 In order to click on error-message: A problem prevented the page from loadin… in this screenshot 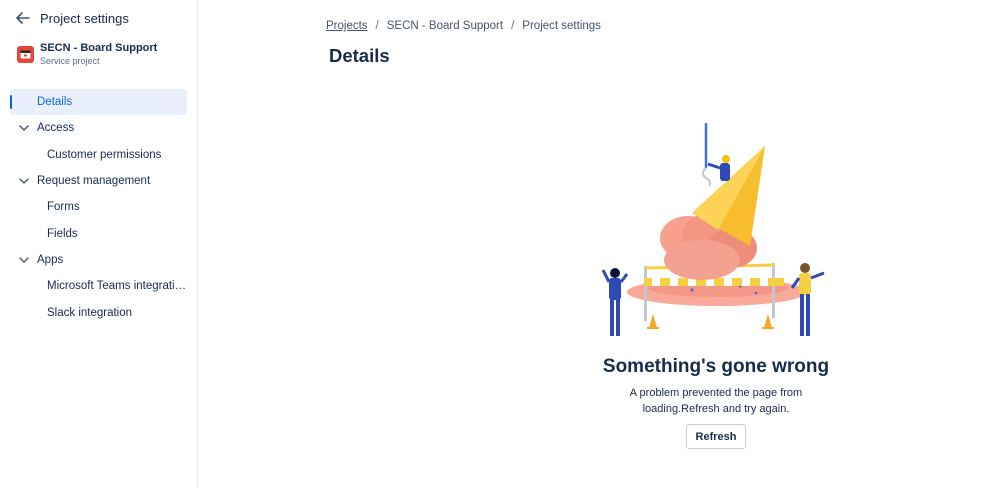, I will do `click(716, 401)`.